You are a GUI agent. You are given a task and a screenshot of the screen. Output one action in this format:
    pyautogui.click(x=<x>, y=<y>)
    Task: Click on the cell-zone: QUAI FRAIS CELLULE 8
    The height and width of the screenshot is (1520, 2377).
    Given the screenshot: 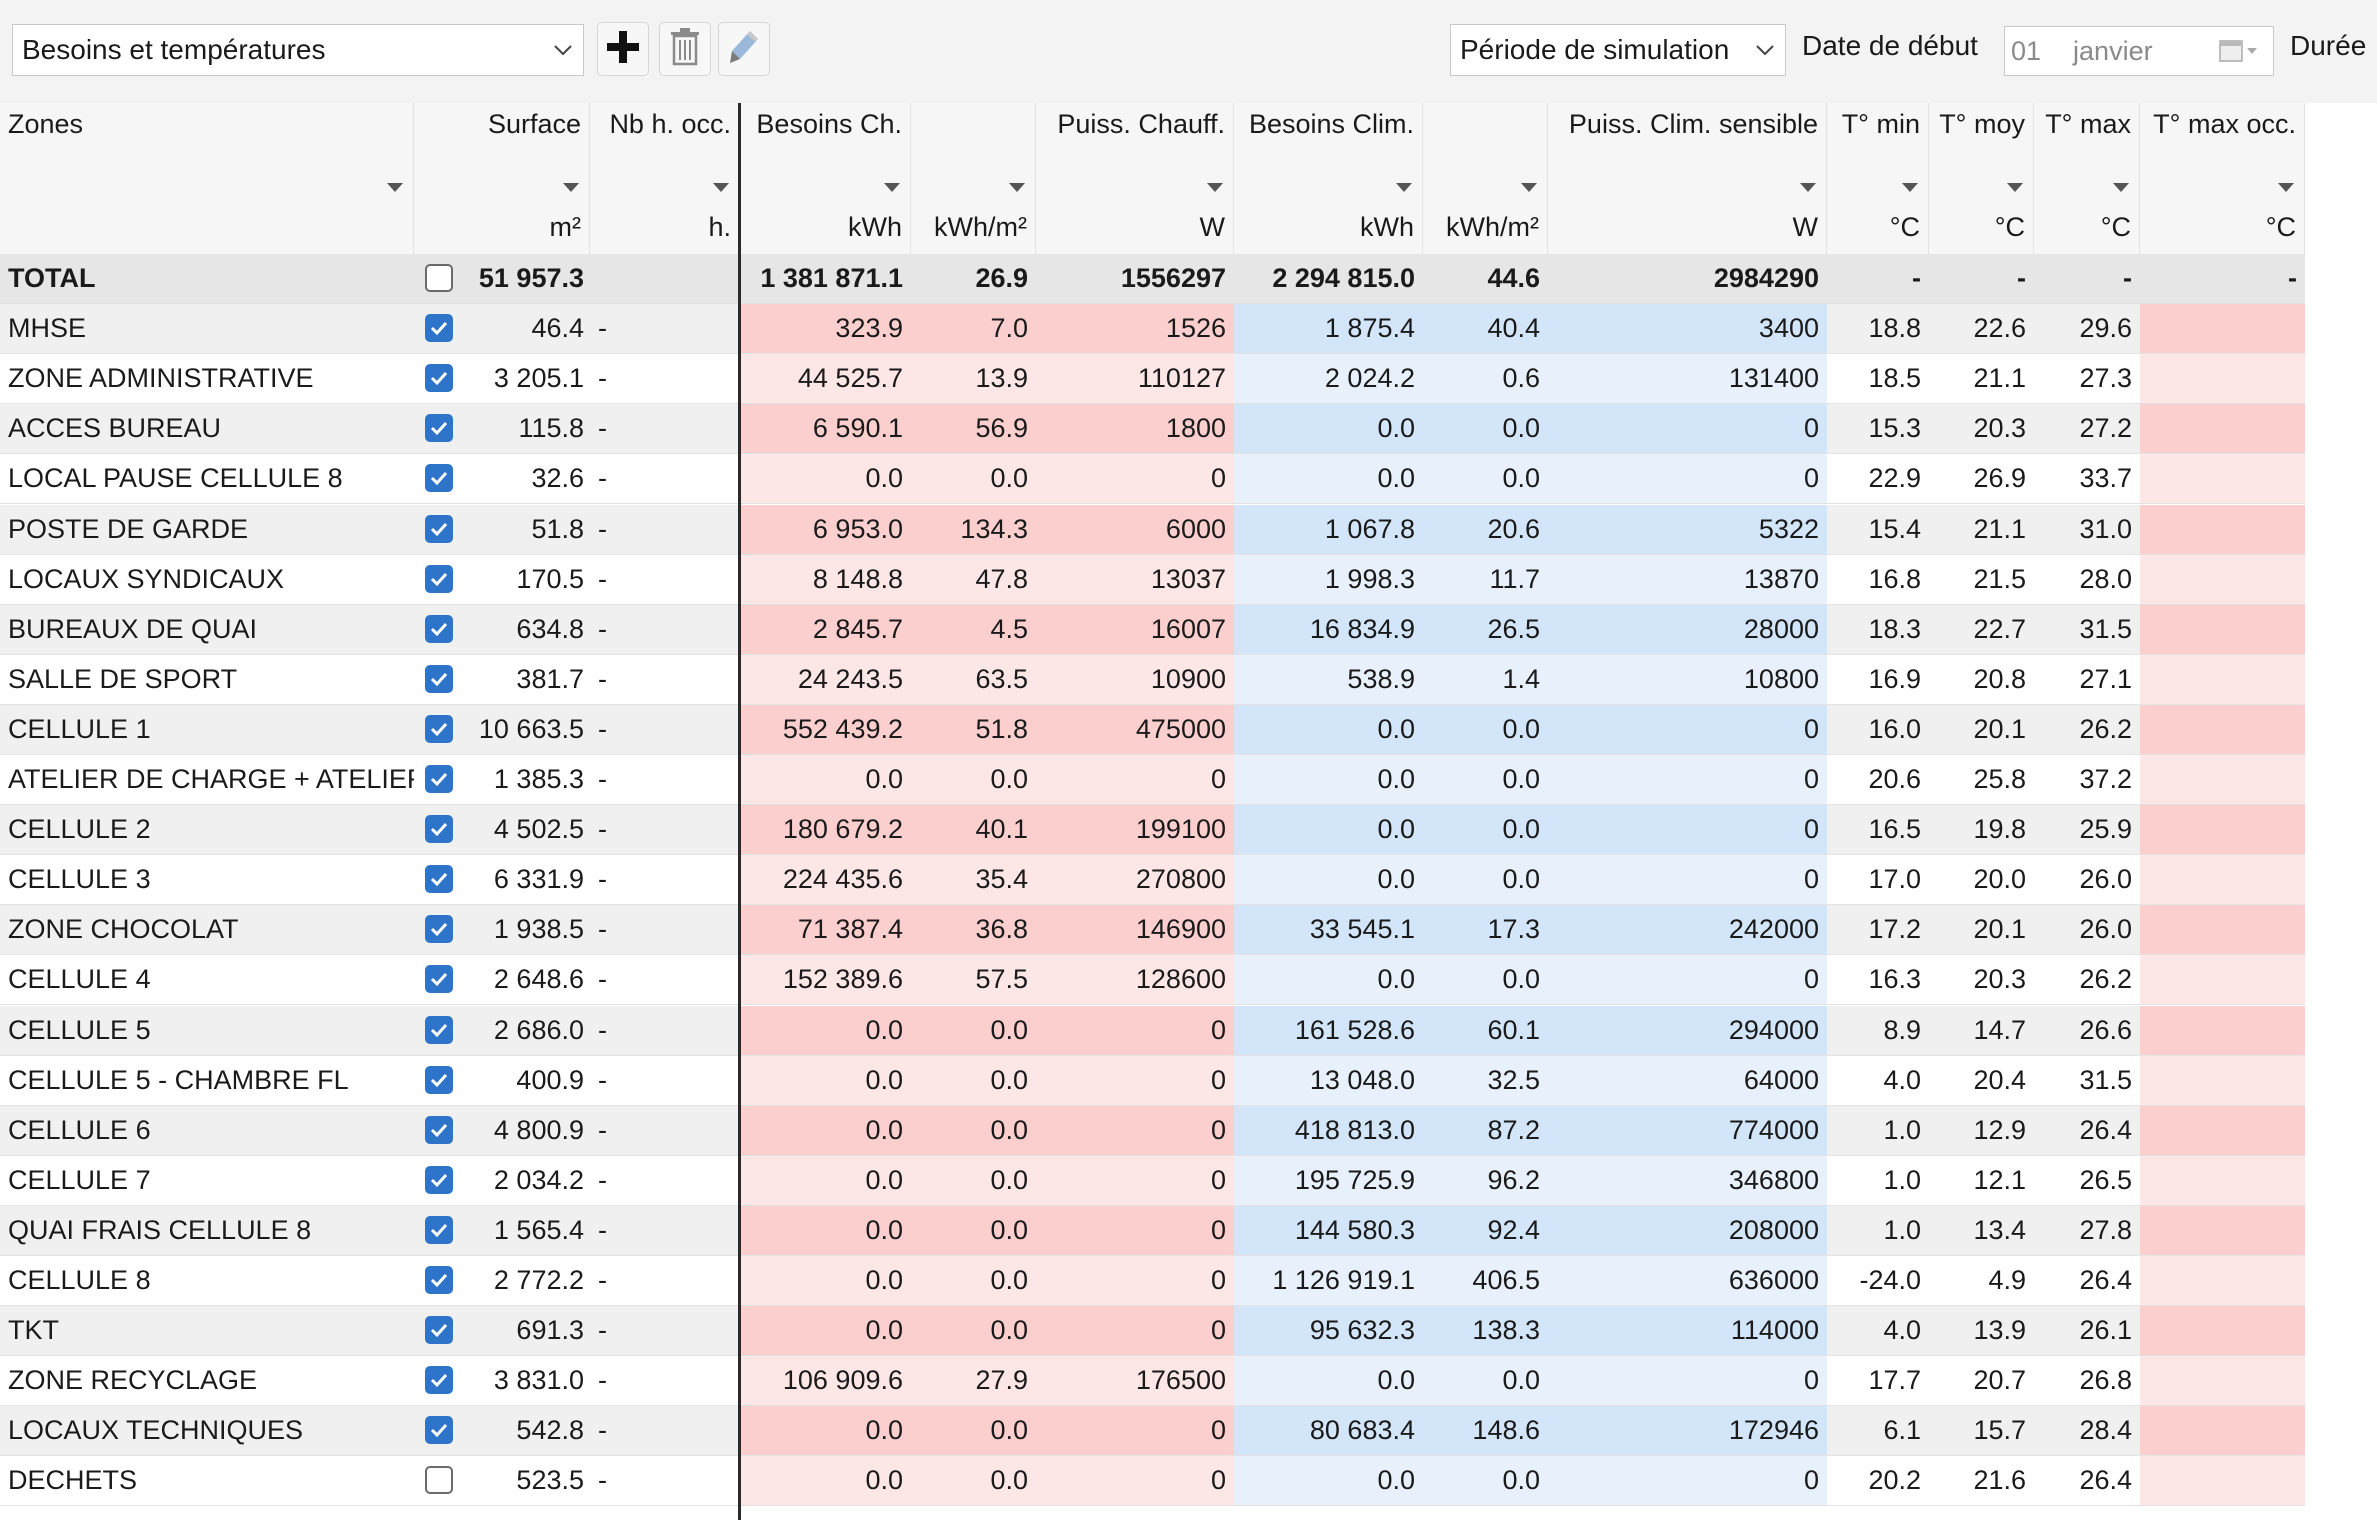 What is the action you would take?
    pyautogui.click(x=207, y=1230)
    